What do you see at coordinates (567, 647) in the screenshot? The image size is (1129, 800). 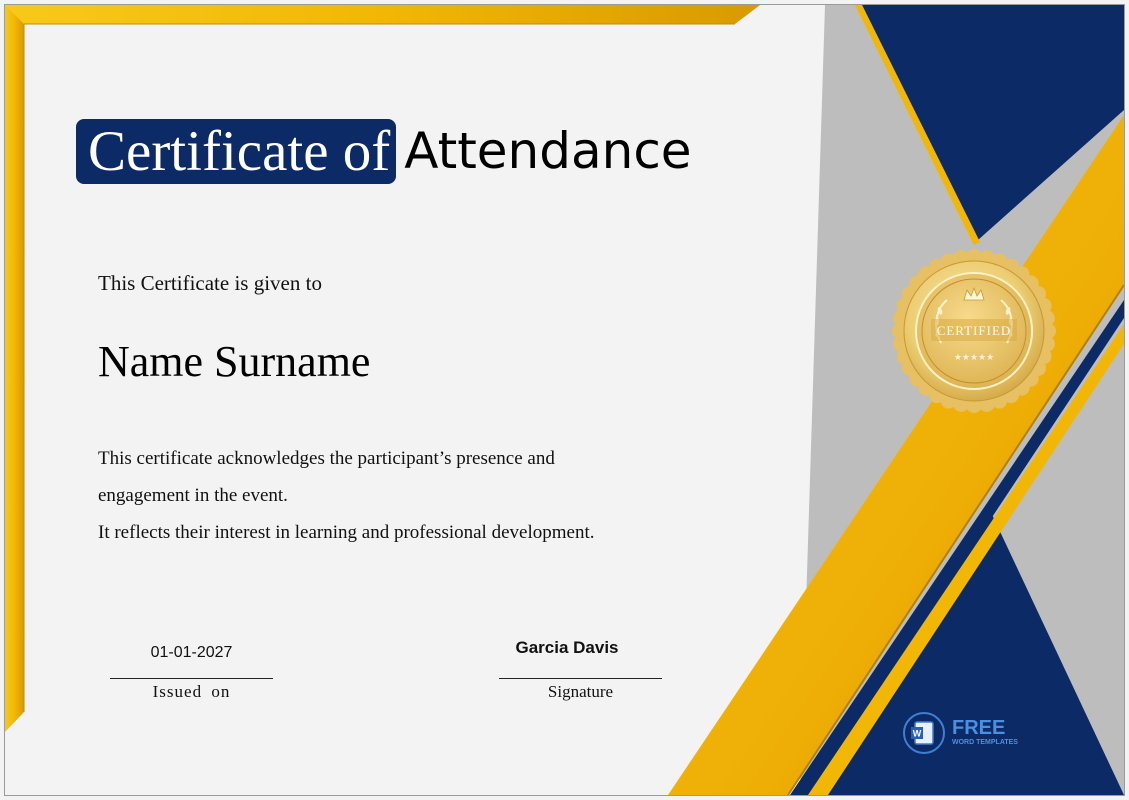 I see `signer-name: Garcia Davis` at bounding box center [567, 647].